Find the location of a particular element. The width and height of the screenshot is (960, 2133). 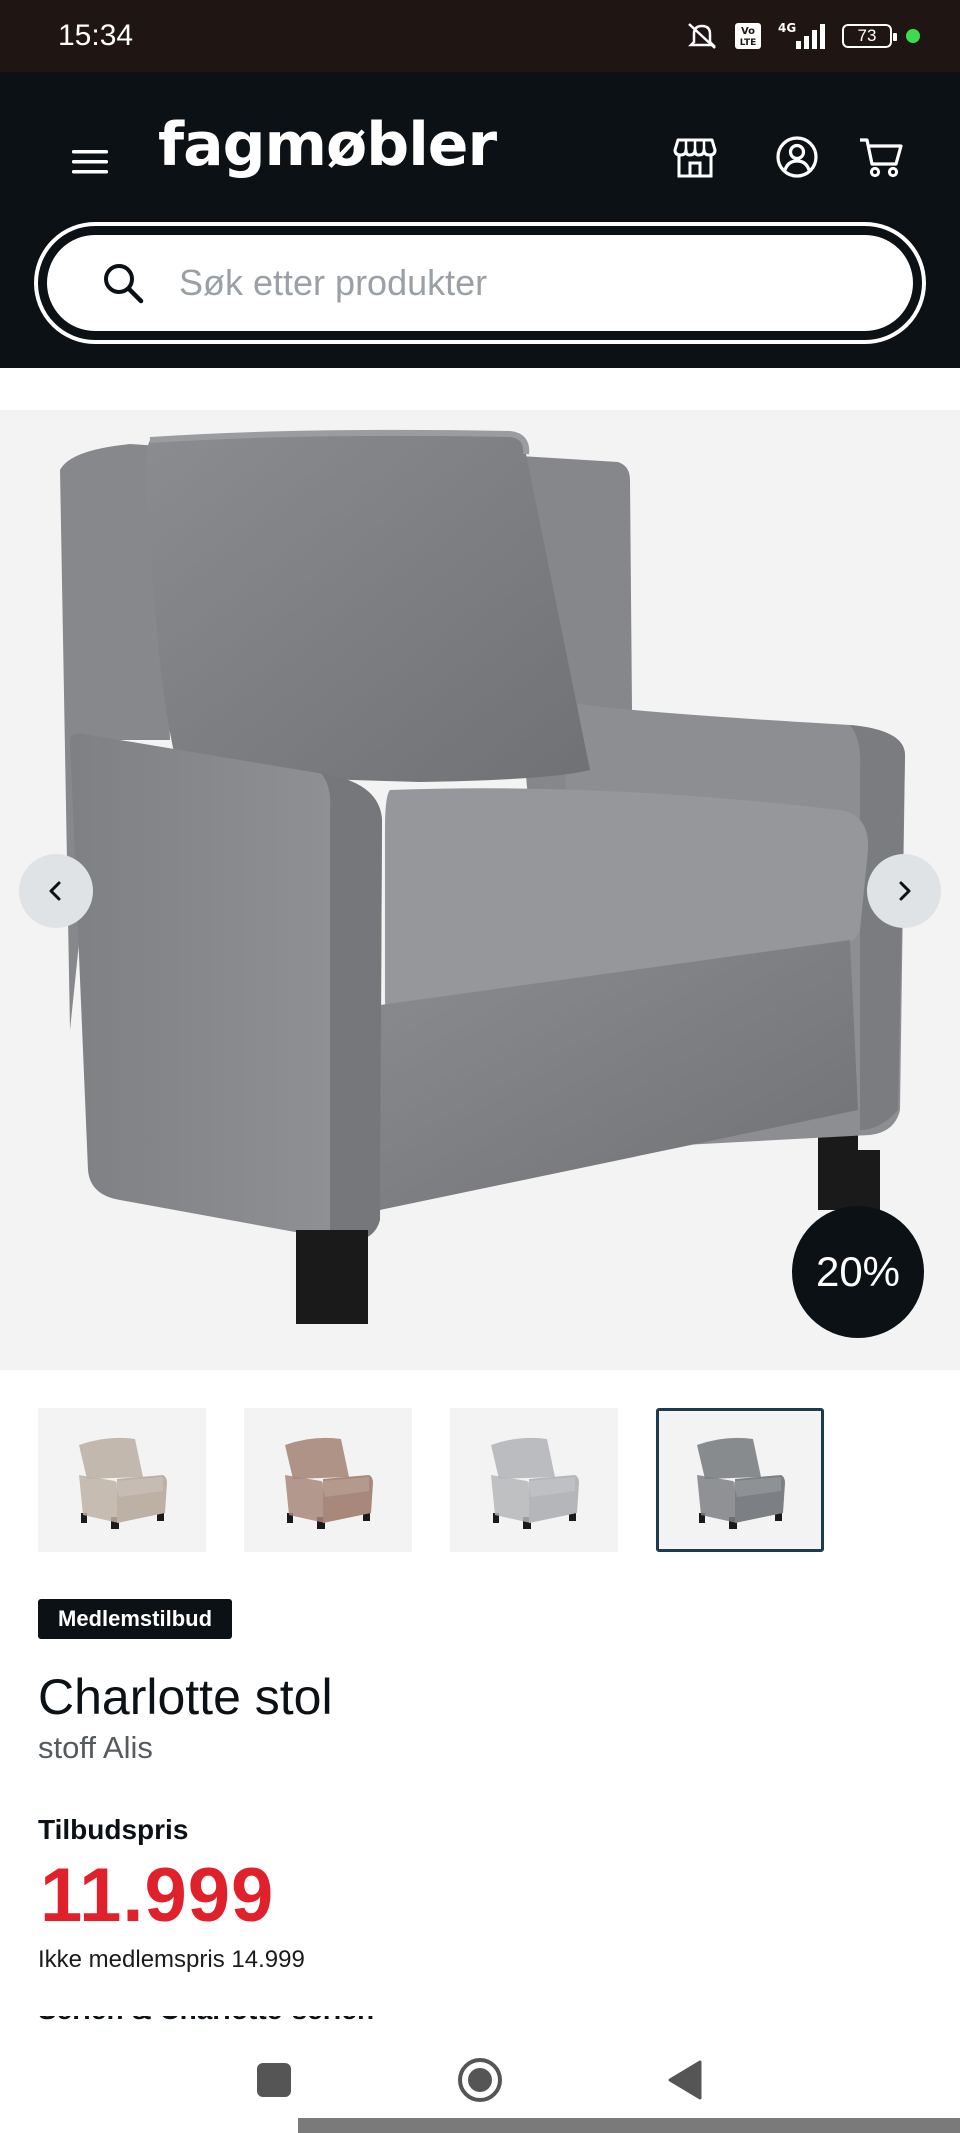

chevron-right-icon is located at coordinates (905, 891).